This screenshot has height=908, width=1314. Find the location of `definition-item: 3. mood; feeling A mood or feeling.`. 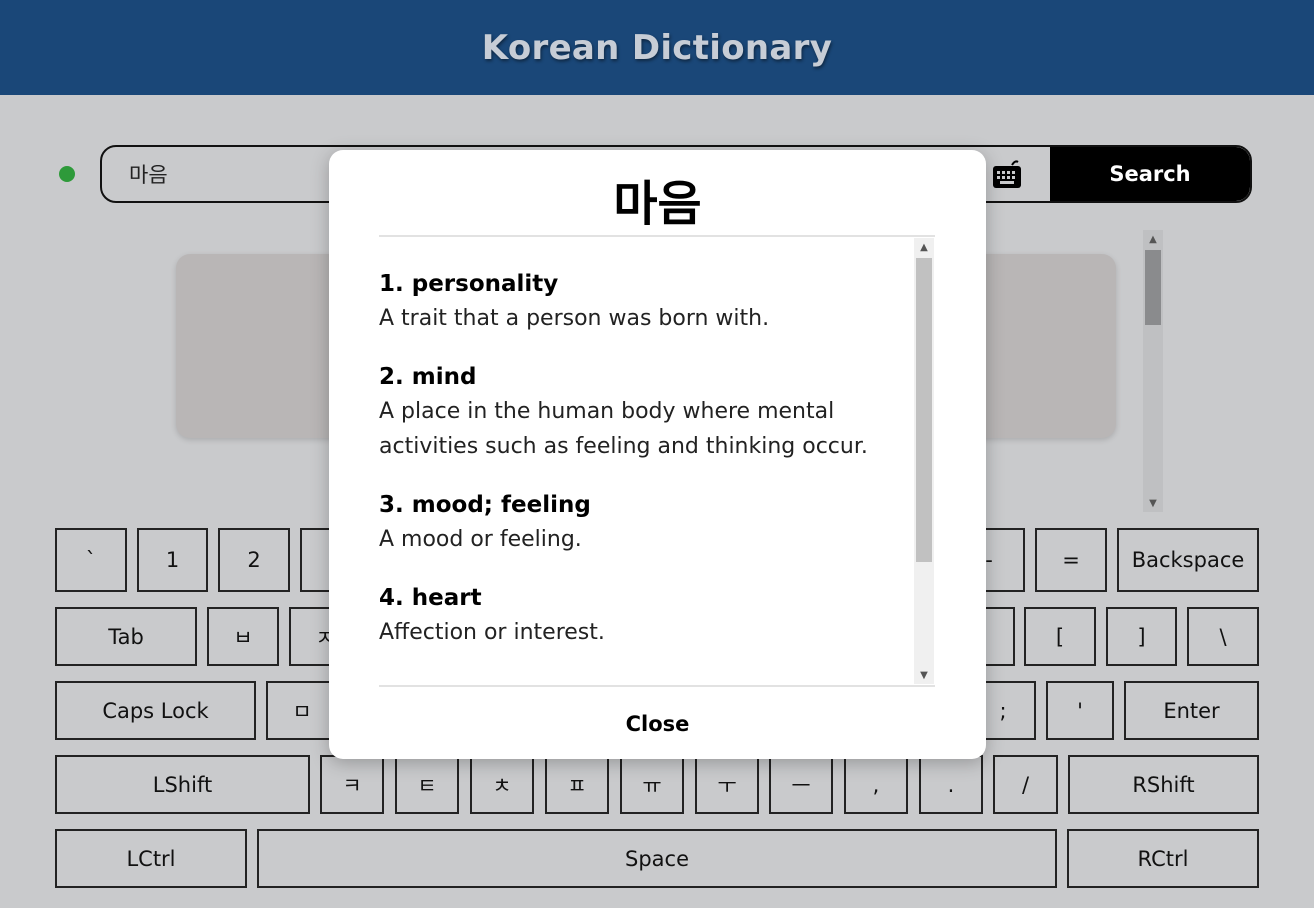

definition-item: 3. mood; feeling A mood or feeling. is located at coordinates (639, 522).